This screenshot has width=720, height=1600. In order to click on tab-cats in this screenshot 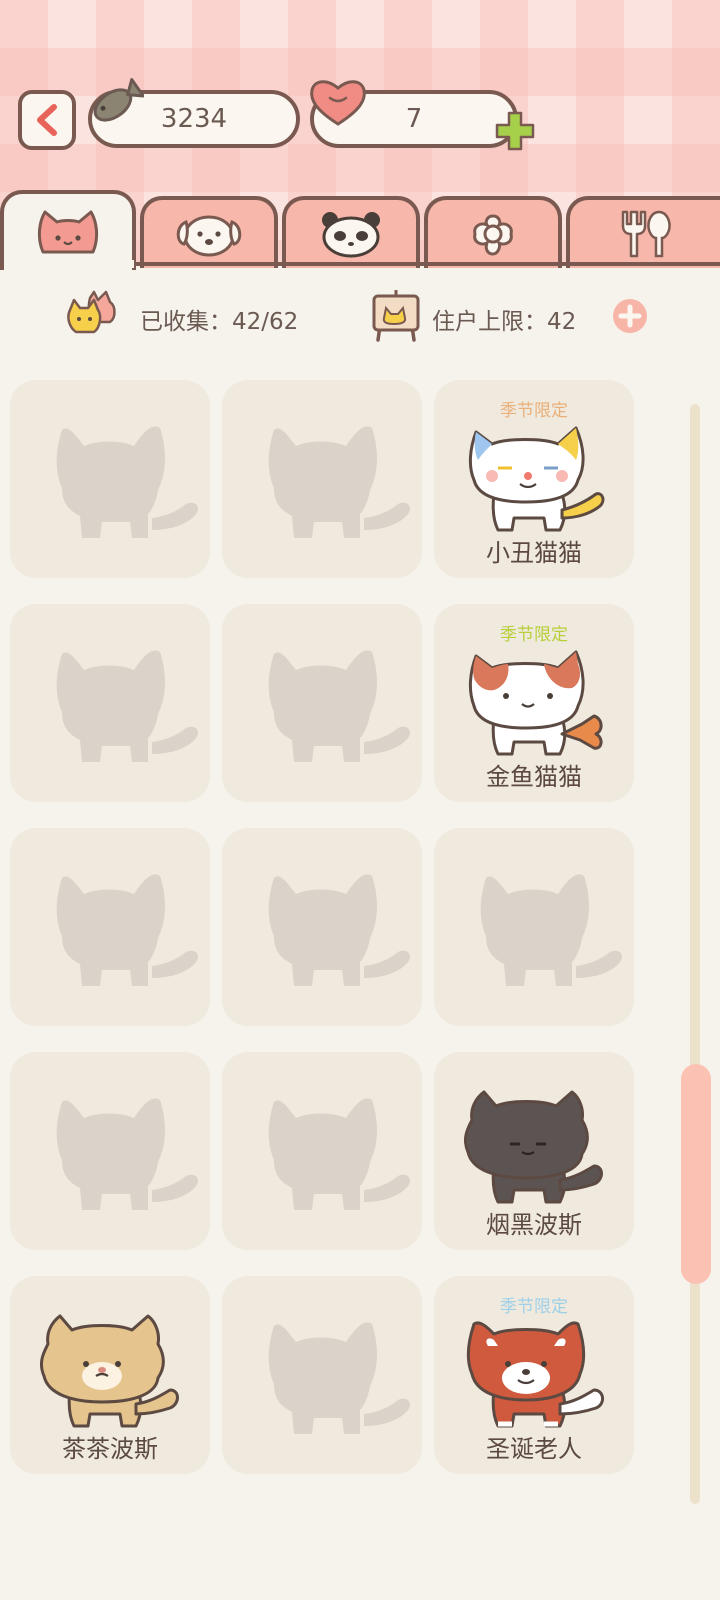, I will do `click(68, 230)`.